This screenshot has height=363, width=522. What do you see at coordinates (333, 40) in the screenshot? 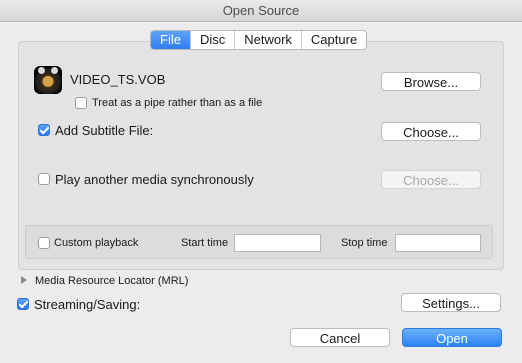
I see `tab-capture: Capture` at bounding box center [333, 40].